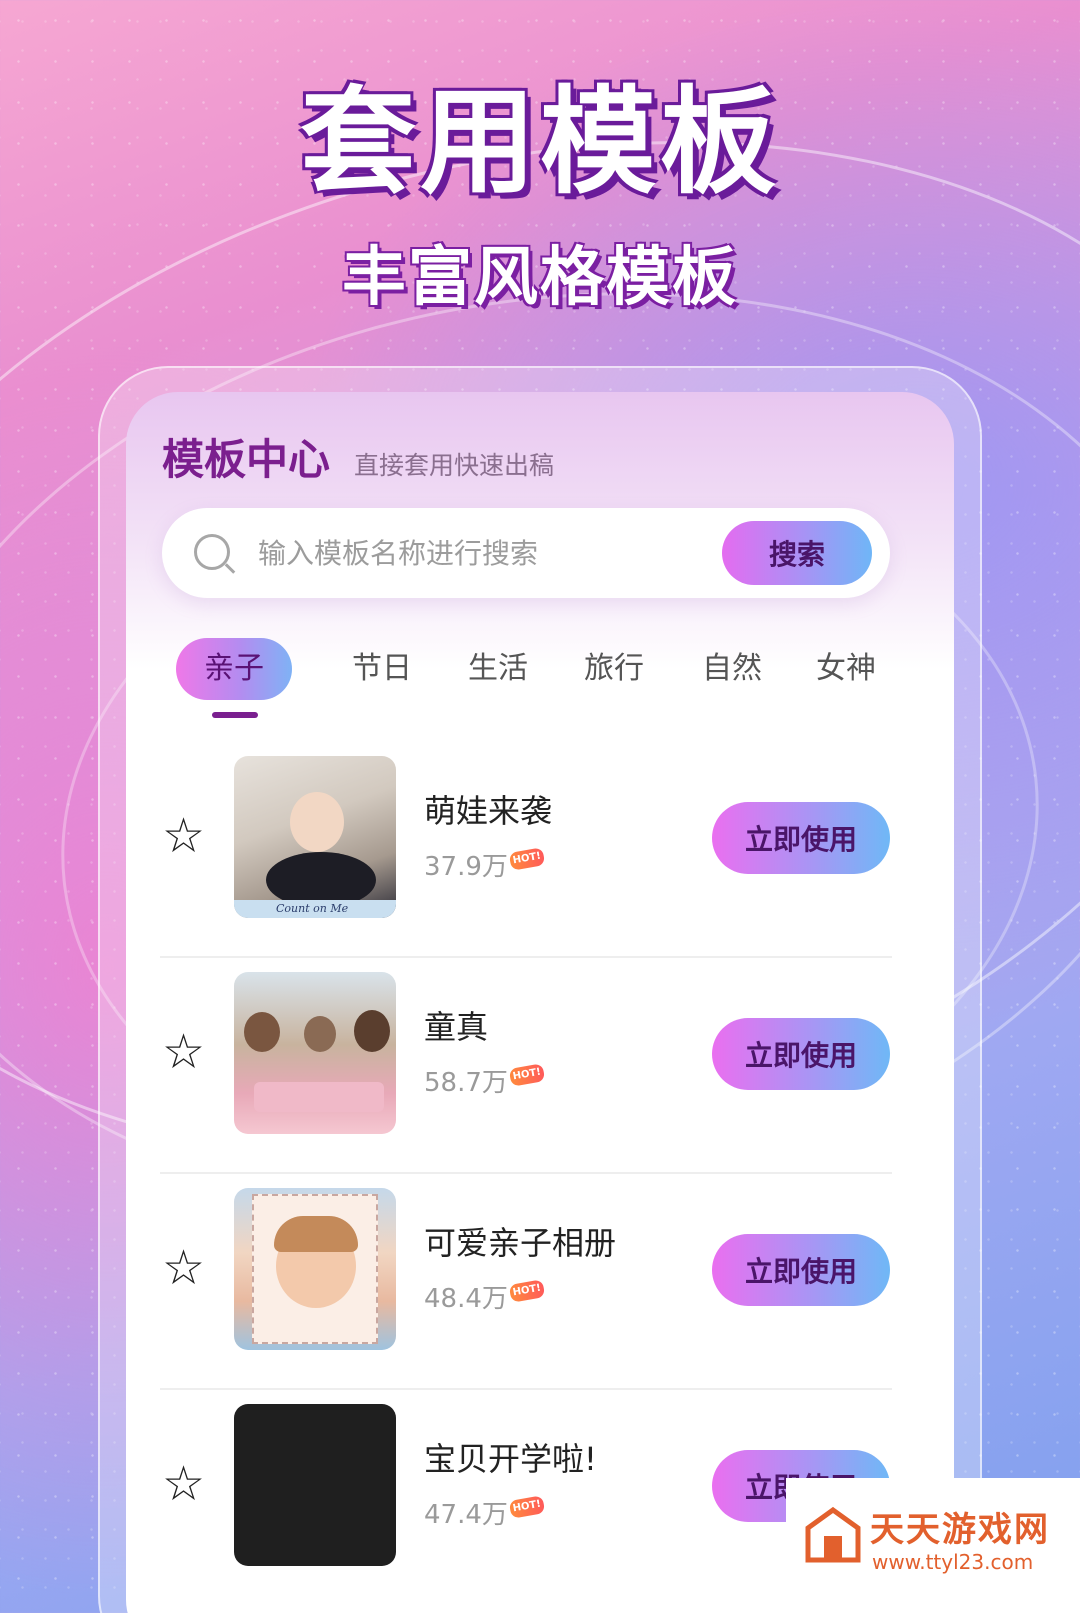  What do you see at coordinates (478, 553) in the screenshot?
I see `search-input` at bounding box center [478, 553].